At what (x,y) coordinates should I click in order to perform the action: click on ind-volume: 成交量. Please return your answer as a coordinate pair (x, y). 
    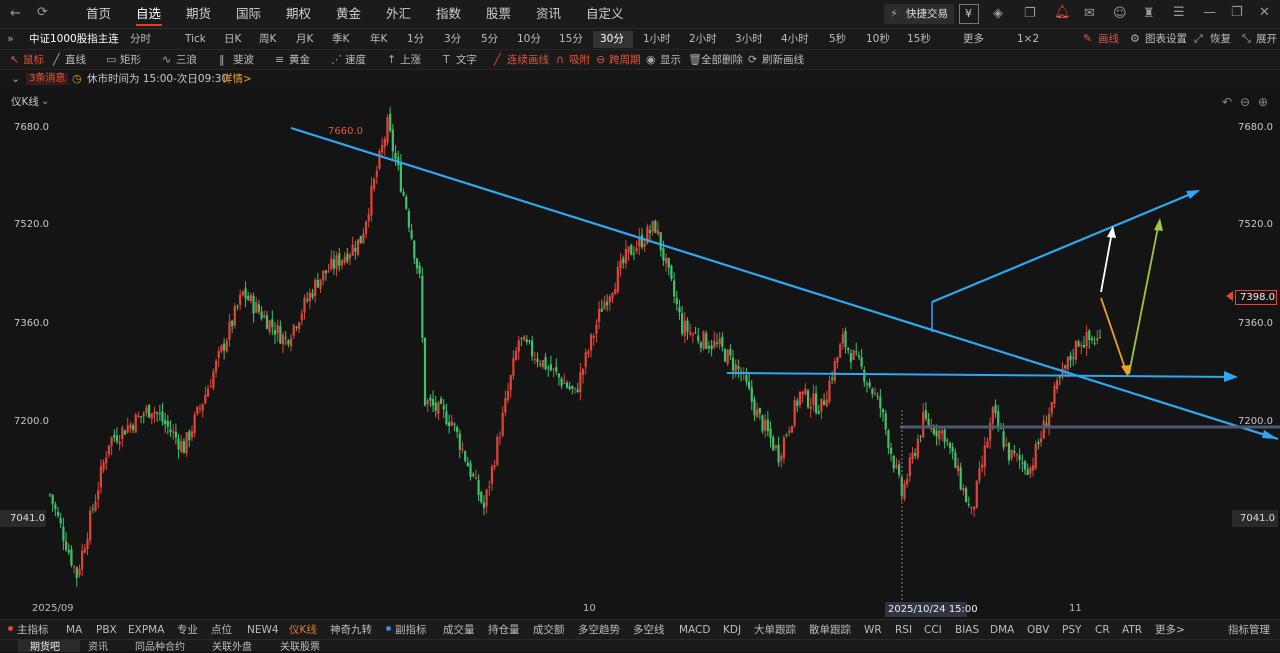
    Looking at the image, I should click on (459, 630).